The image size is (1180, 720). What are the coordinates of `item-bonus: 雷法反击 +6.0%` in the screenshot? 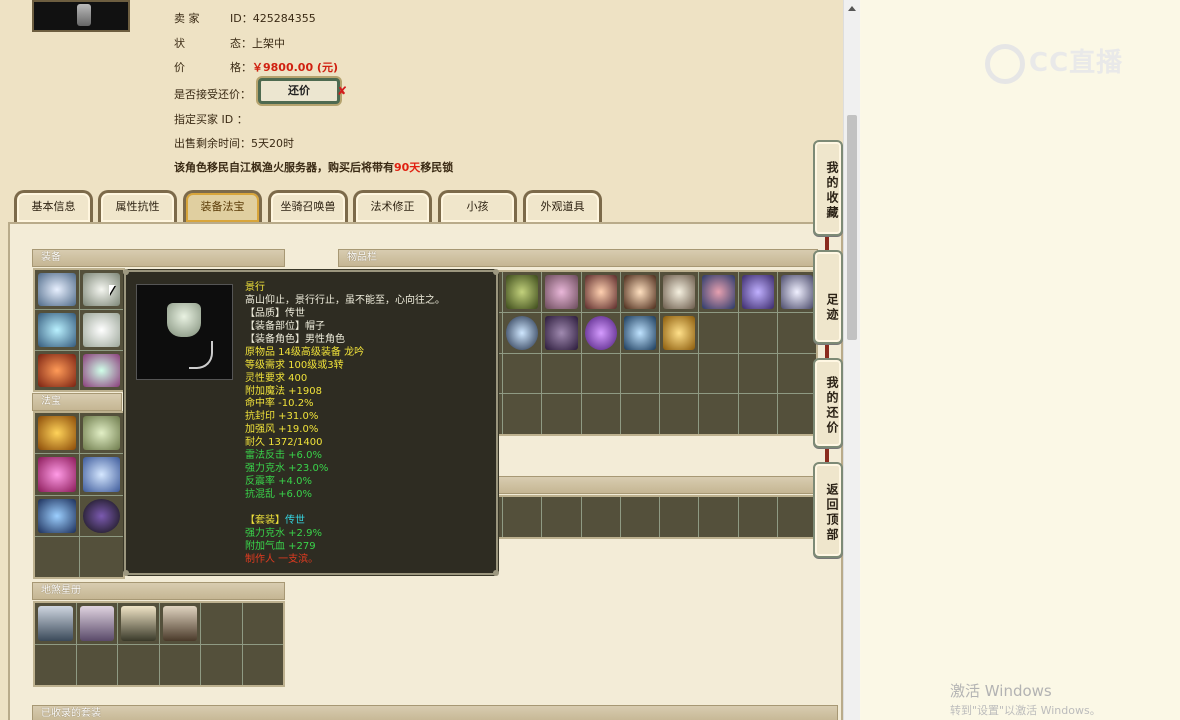 It's located at (283, 456).